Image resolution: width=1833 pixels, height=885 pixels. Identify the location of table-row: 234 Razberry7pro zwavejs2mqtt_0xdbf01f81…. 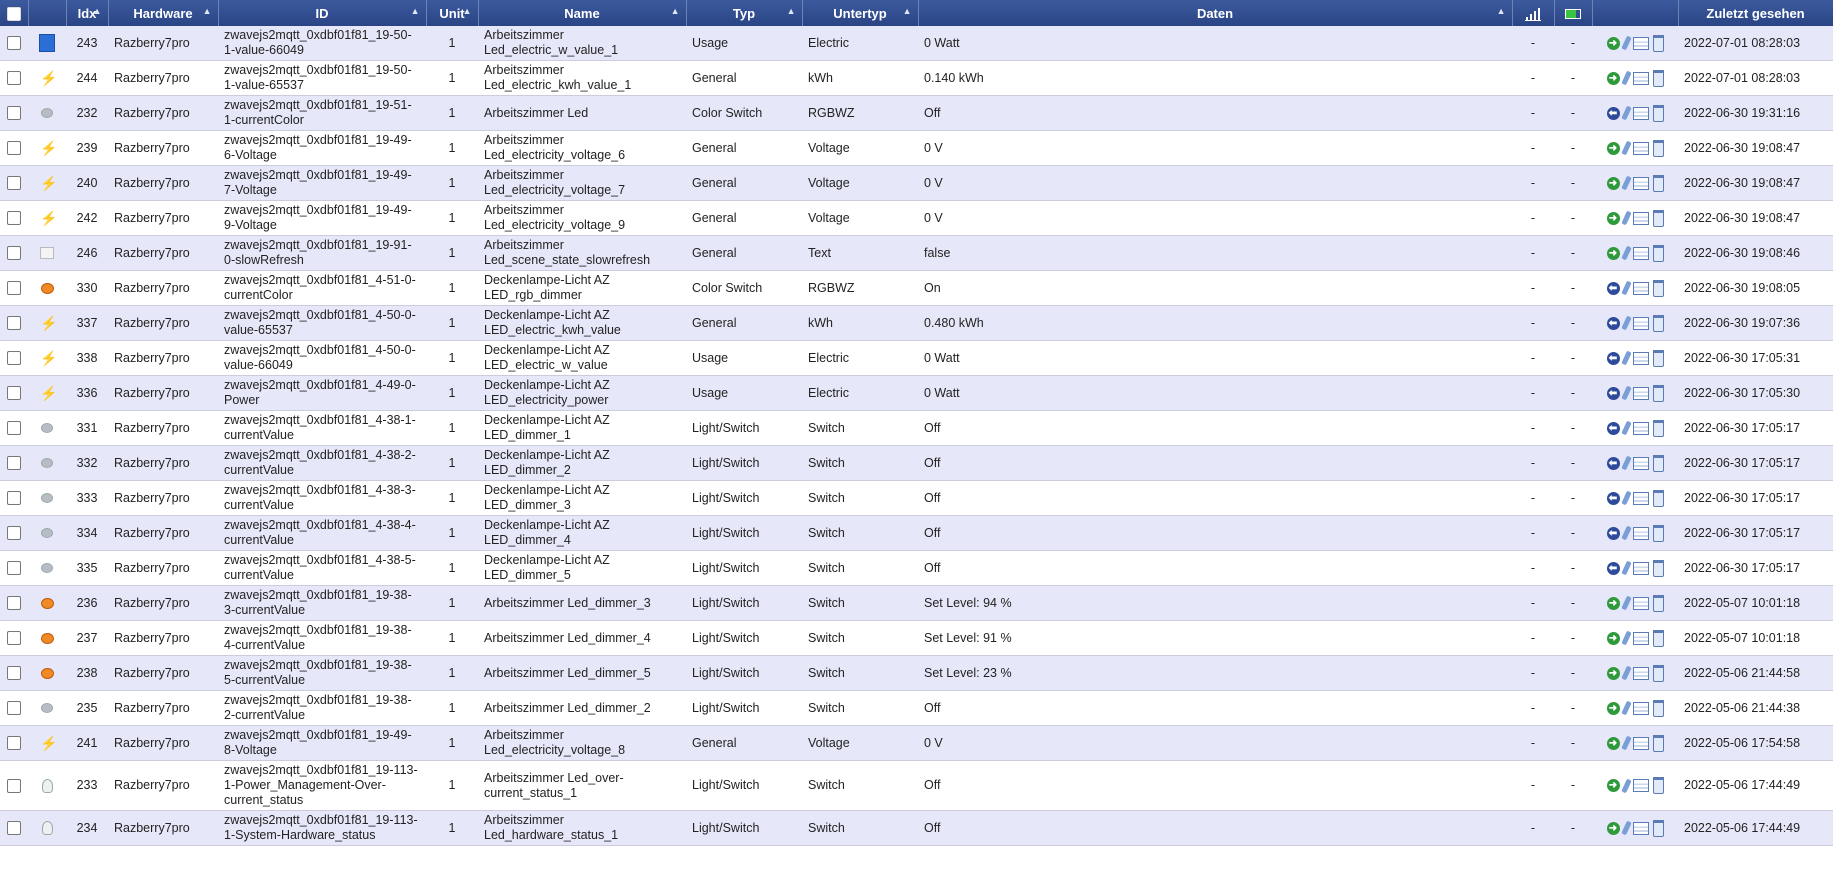
(916, 828).